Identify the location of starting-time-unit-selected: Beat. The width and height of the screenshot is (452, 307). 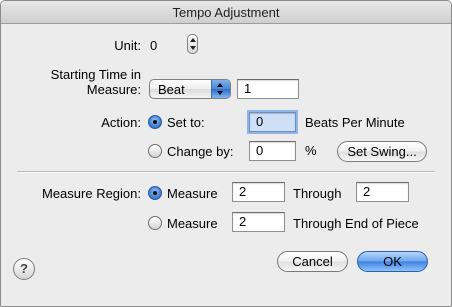
(171, 89).